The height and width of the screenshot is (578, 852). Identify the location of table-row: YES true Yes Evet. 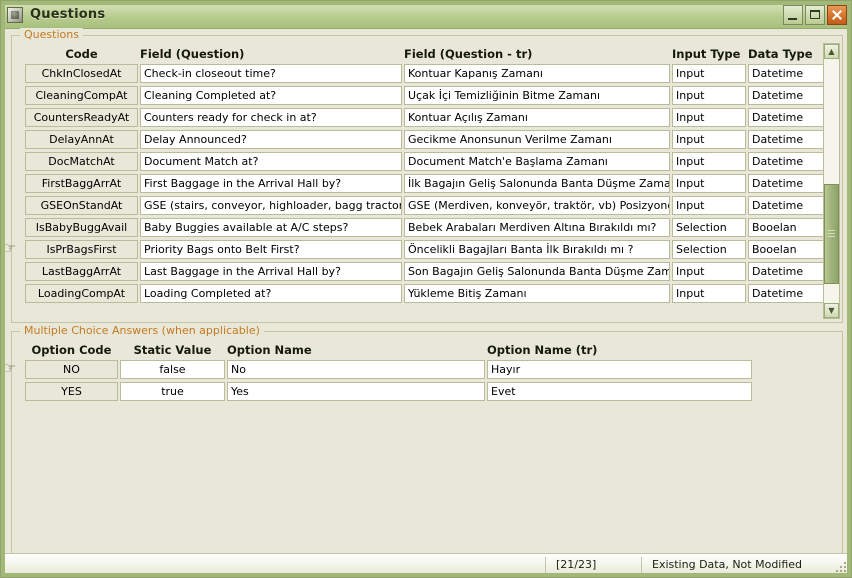
(426, 391).